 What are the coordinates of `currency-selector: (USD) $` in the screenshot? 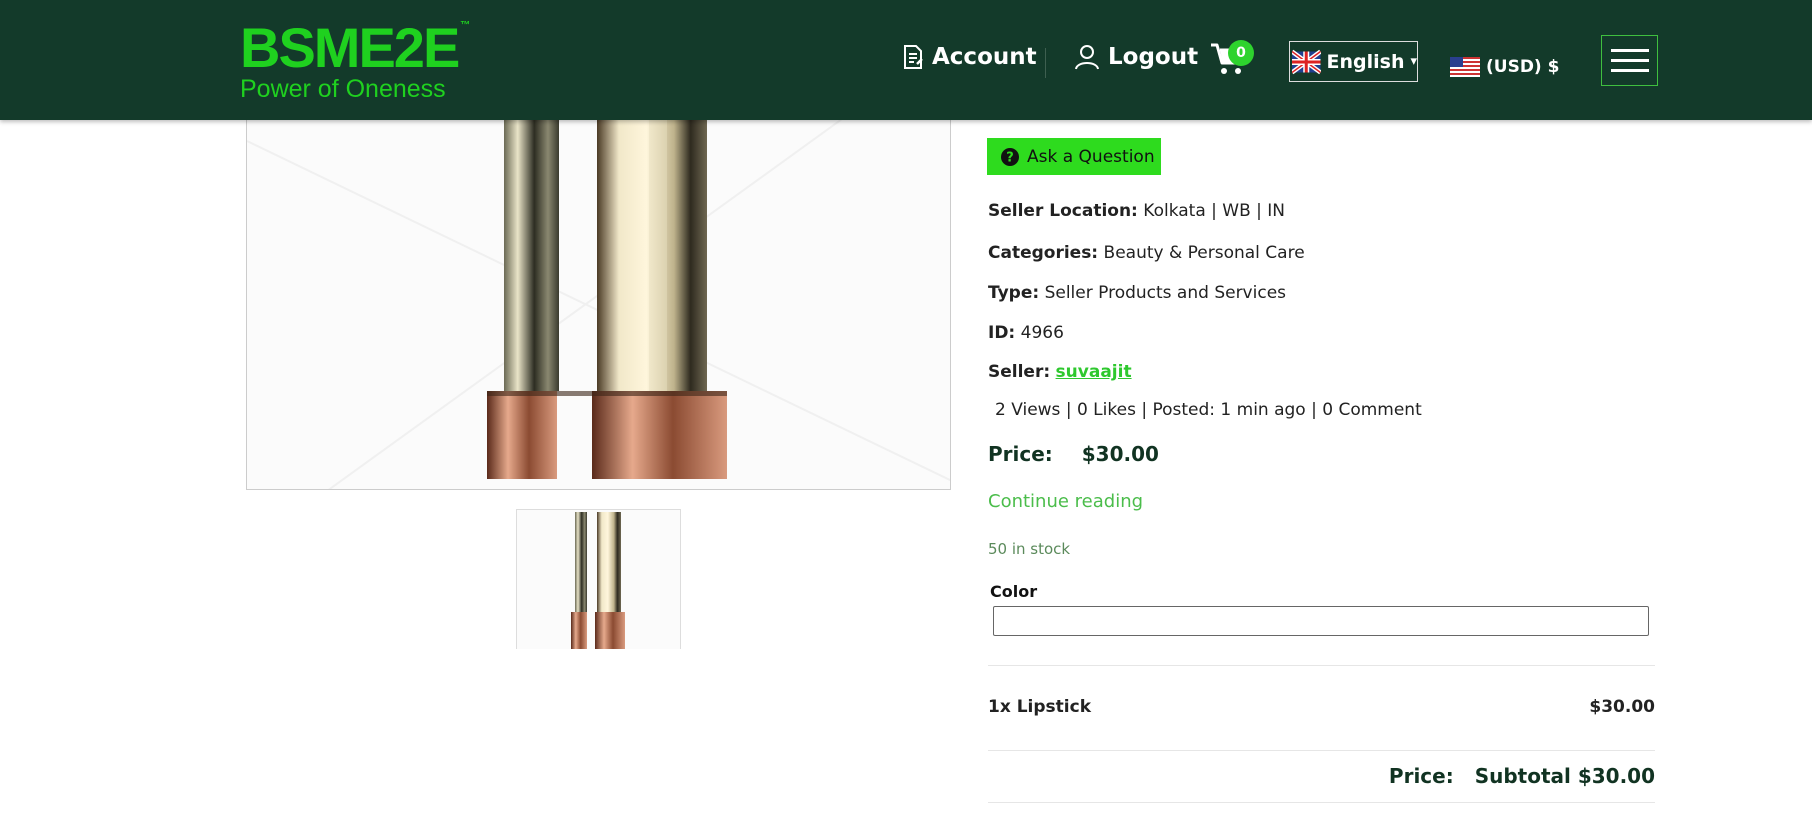 It's located at (1504, 67).